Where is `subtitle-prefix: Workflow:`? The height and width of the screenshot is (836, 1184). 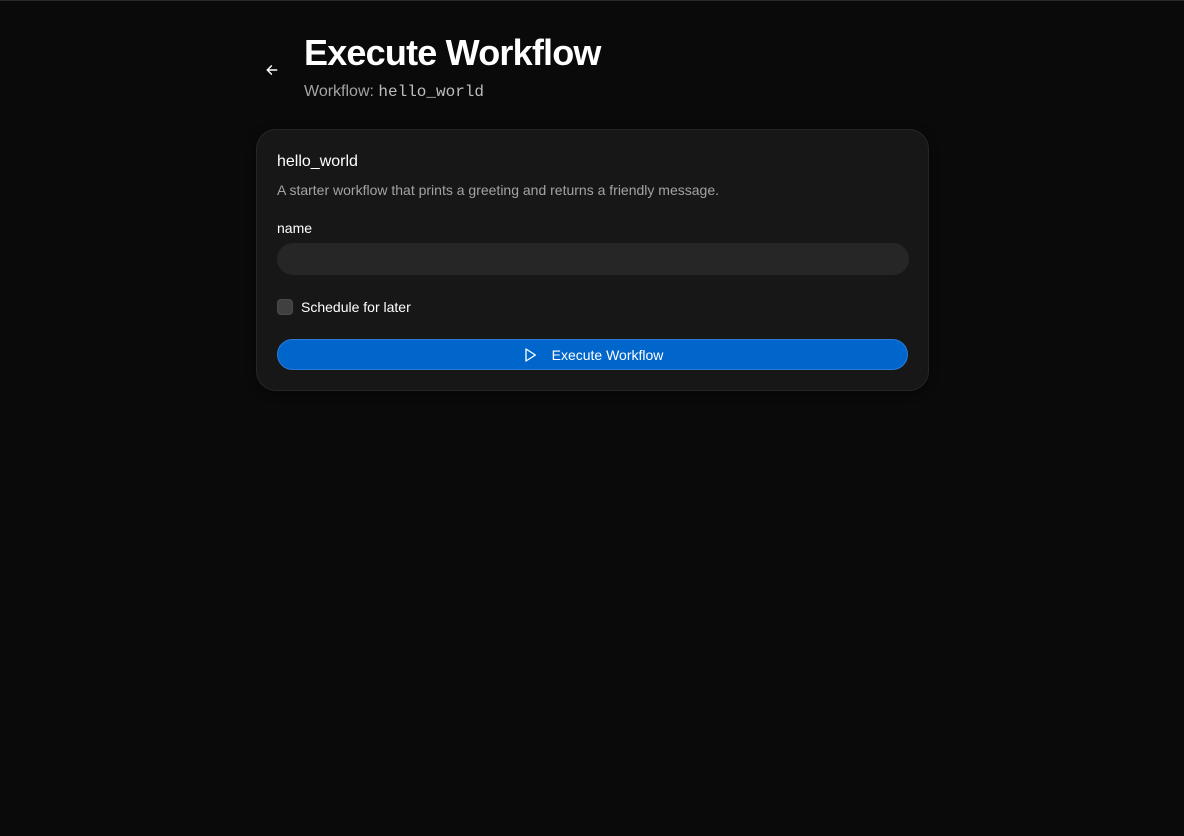
subtitle-prefix: Workflow: is located at coordinates (339, 91).